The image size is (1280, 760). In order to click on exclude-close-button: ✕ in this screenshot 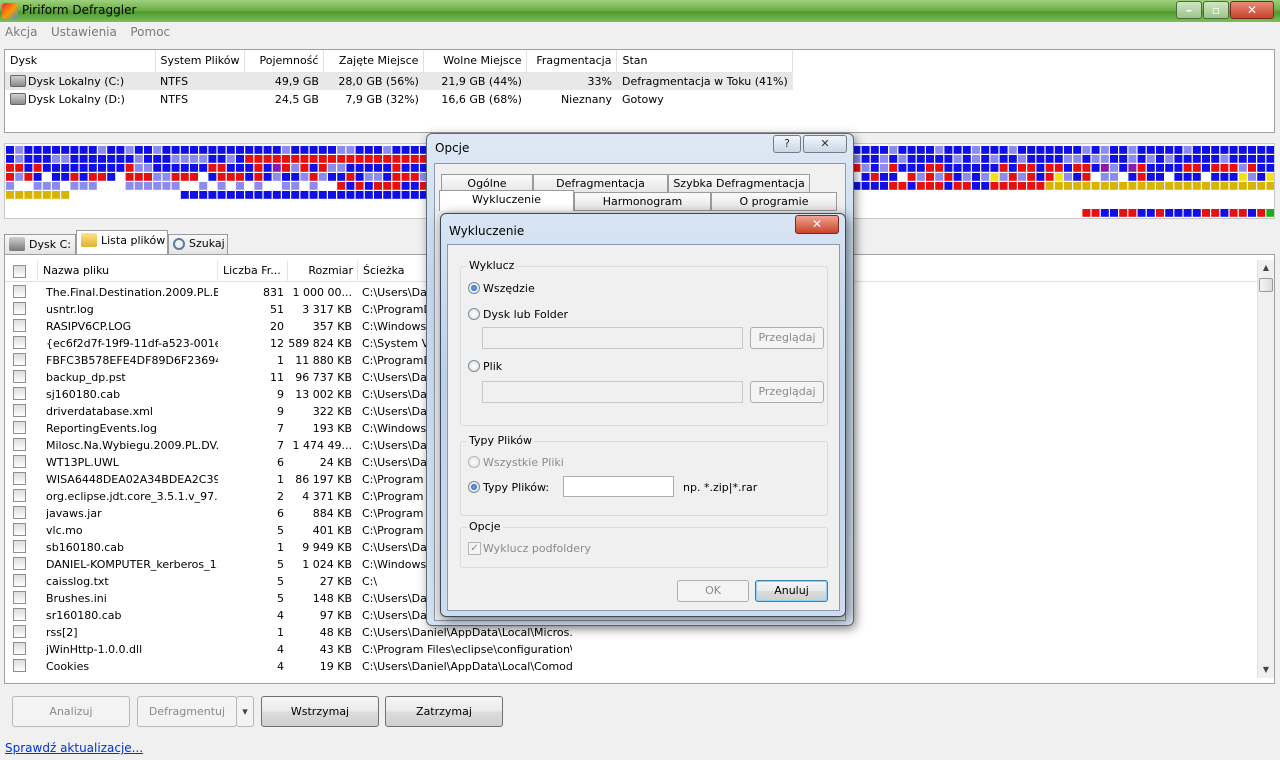, I will do `click(817, 224)`.